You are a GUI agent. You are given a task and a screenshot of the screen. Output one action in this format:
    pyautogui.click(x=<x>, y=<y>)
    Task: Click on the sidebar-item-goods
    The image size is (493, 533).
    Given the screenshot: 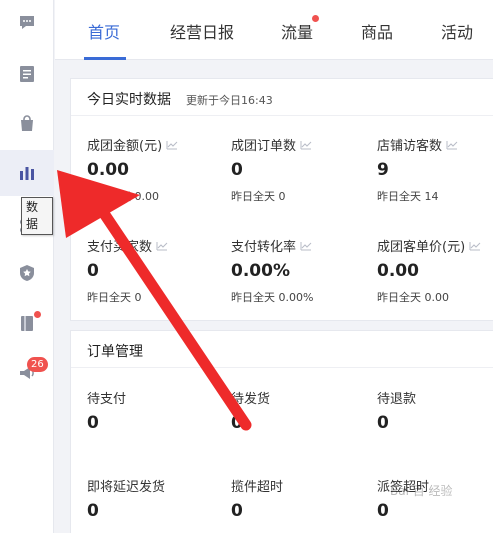 What is the action you would take?
    pyautogui.click(x=27, y=123)
    